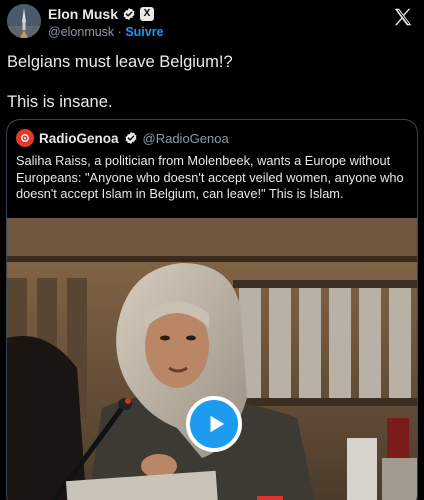 Image resolution: width=424 pixels, height=500 pixels. I want to click on play-button, so click(214, 424).